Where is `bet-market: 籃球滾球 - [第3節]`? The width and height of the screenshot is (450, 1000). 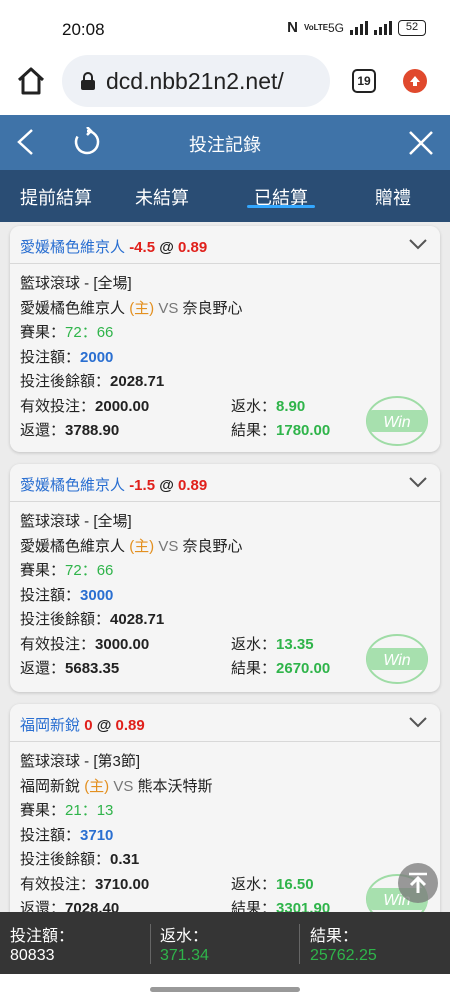 bet-market: 籃球滾球 - [第3節] is located at coordinates (80, 761).